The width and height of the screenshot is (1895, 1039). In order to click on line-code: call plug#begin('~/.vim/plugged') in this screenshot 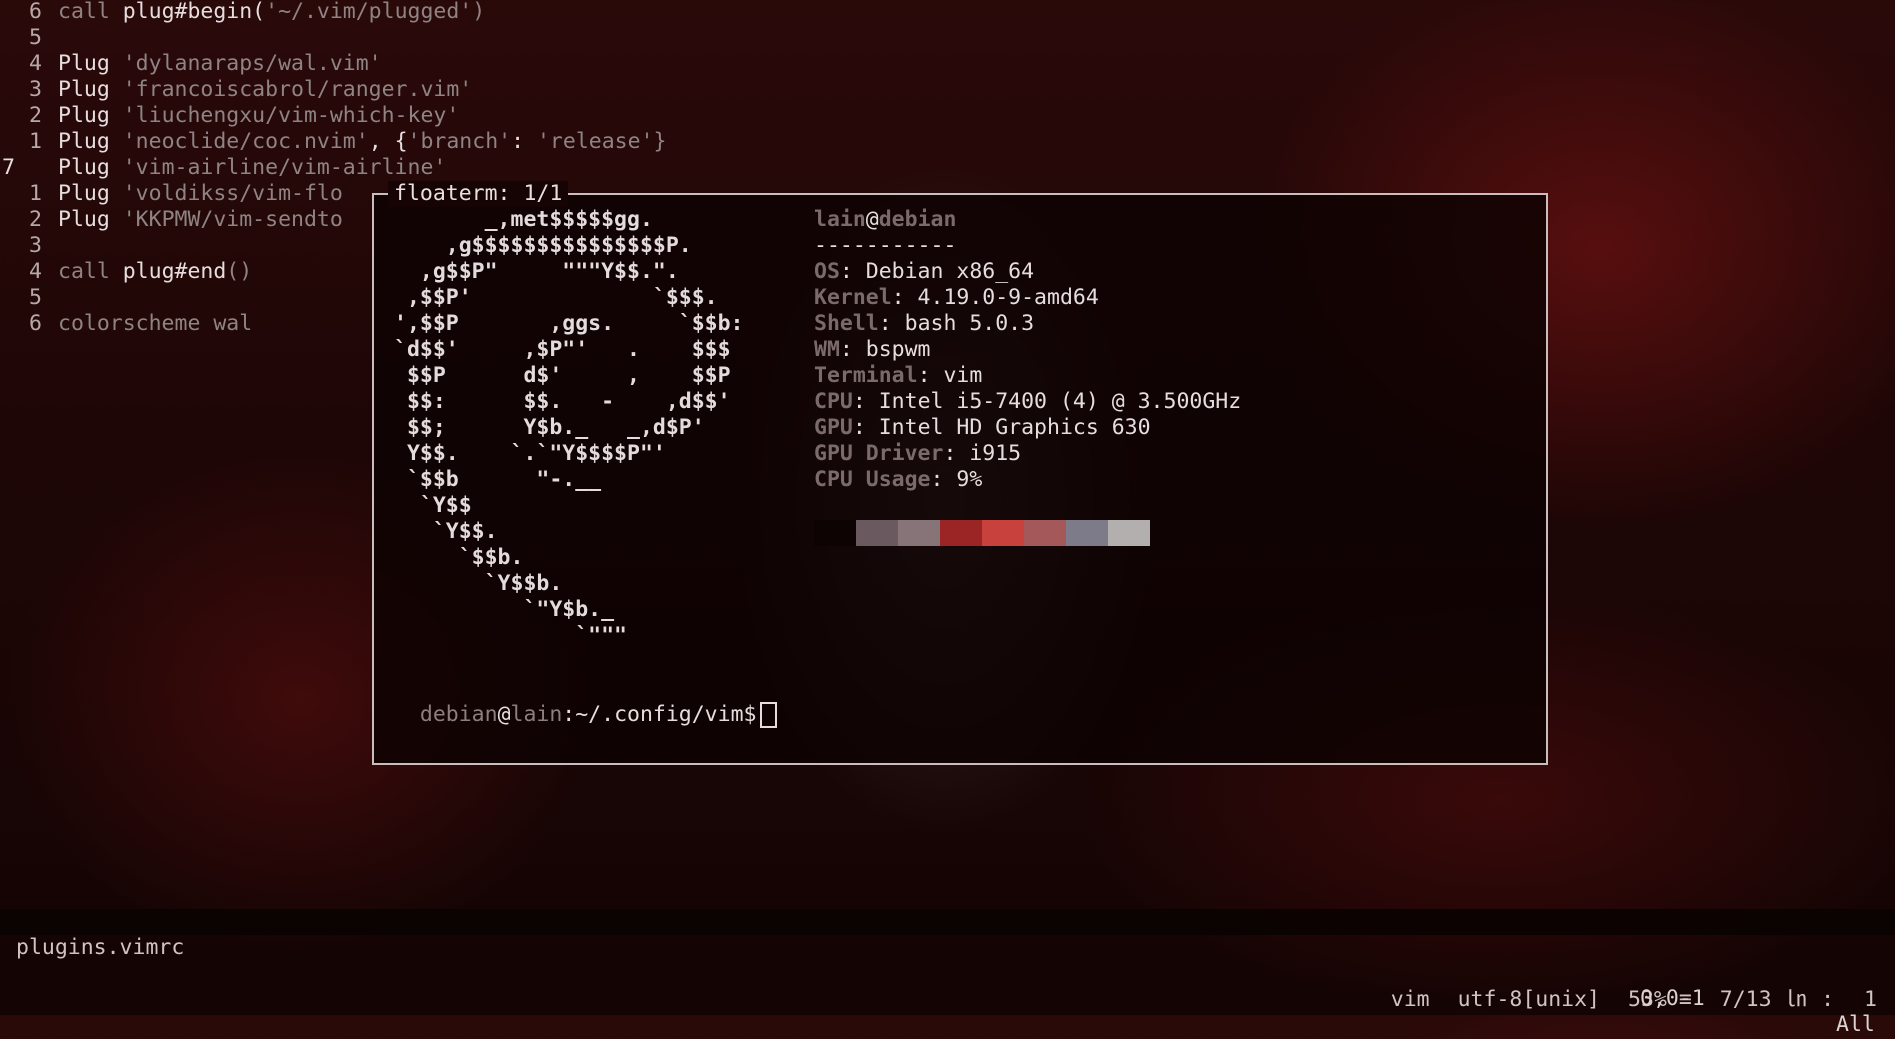, I will do `click(271, 12)`.